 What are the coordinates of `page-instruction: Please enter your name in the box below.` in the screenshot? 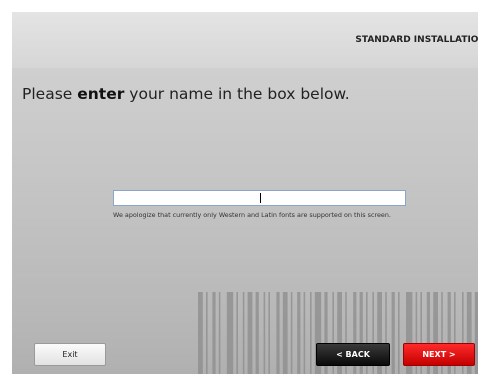 It's located at (186, 94).